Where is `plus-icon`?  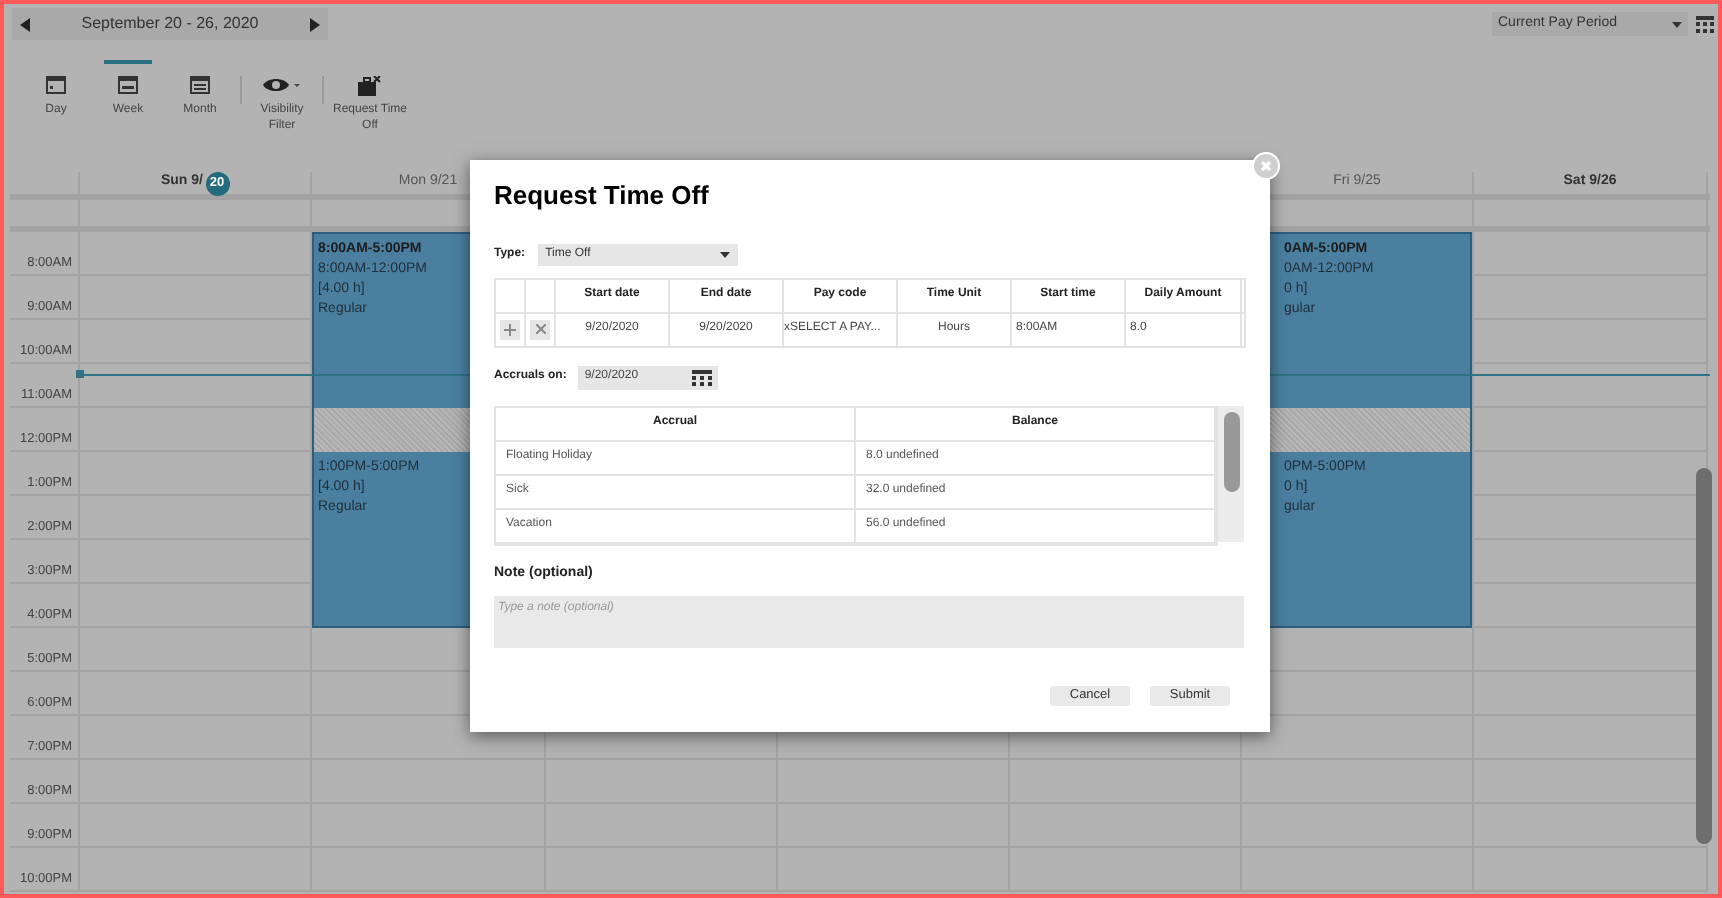
plus-icon is located at coordinates (510, 329).